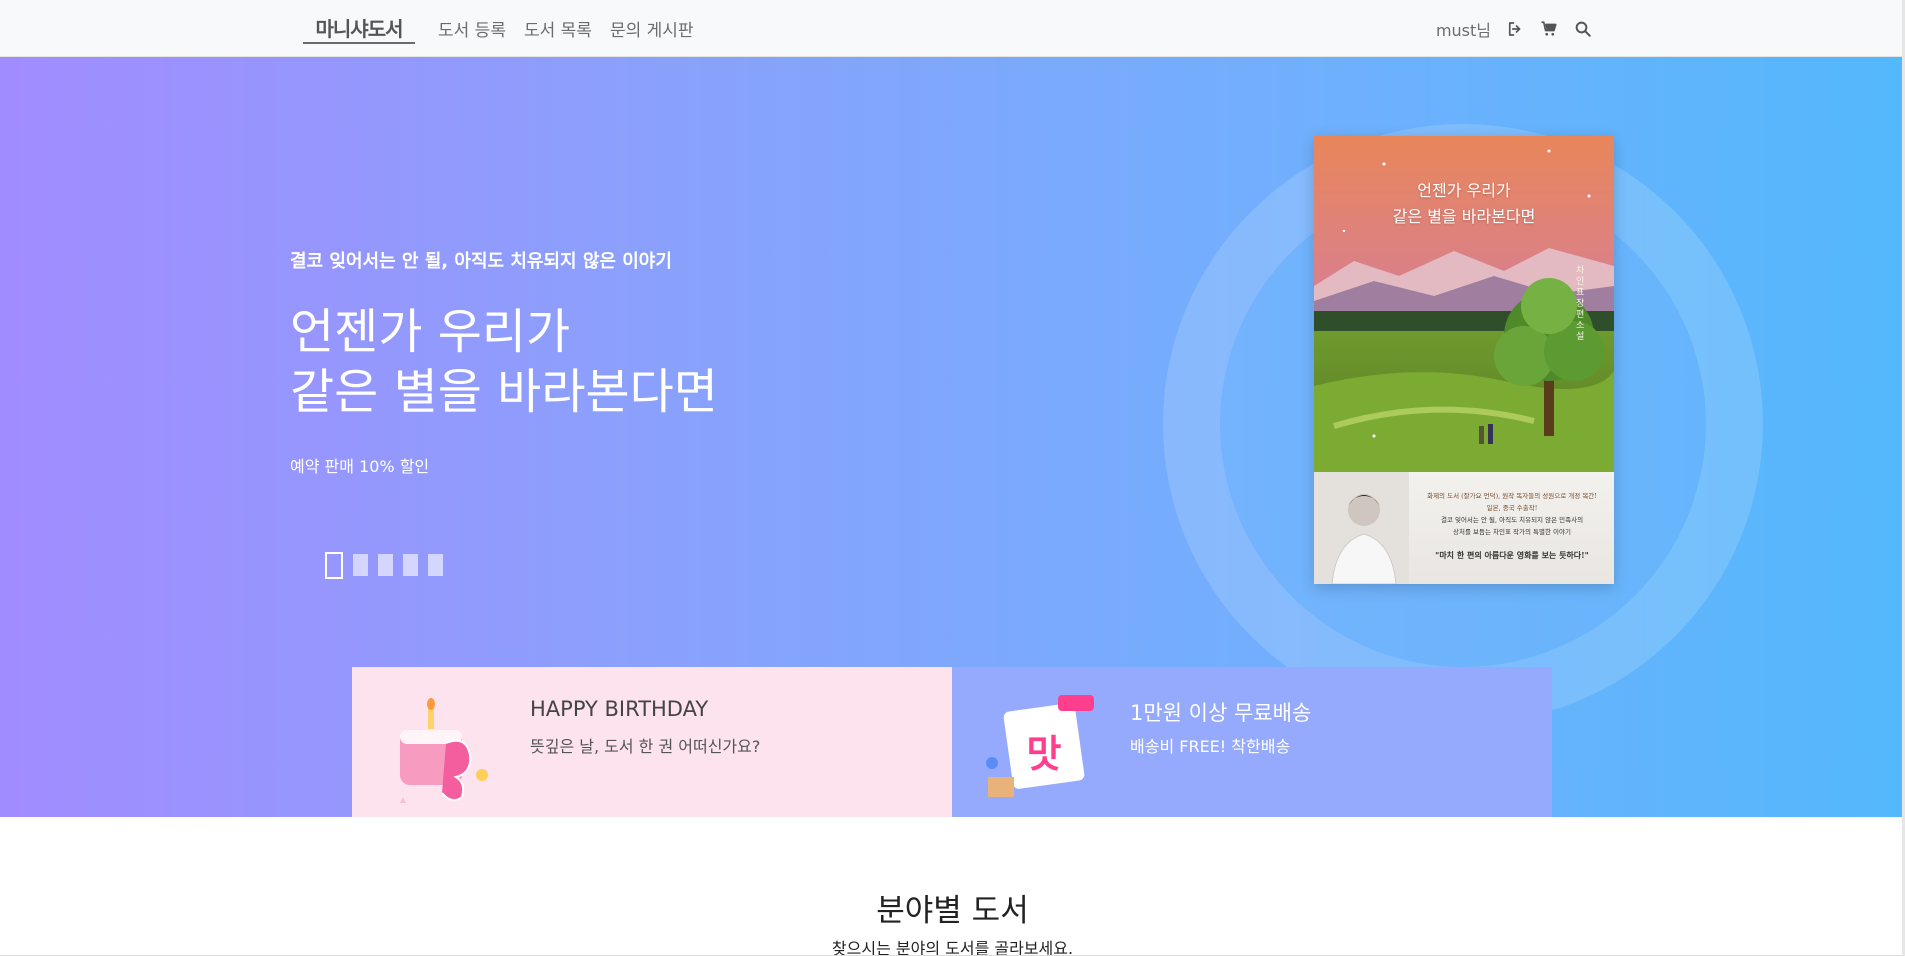  I want to click on svg-text: 맛, so click(1044, 754).